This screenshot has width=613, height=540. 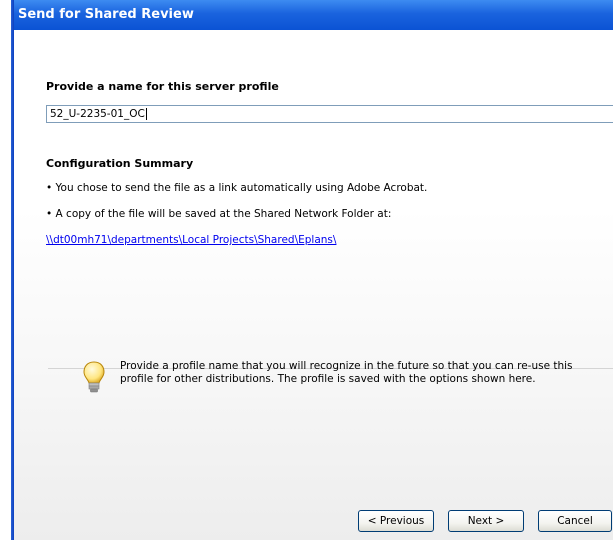 What do you see at coordinates (106, 14) in the screenshot?
I see `window-title: Send for Shared Review` at bounding box center [106, 14].